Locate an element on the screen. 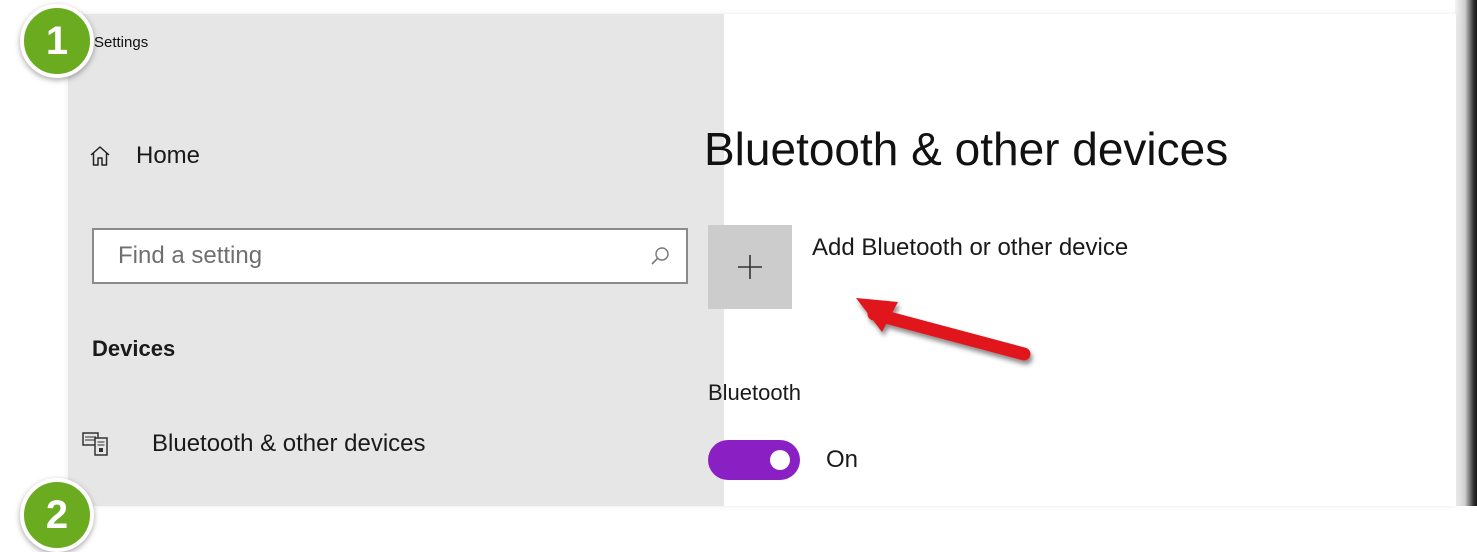 The height and width of the screenshot is (552, 1477). bluetooth-devices-icon is located at coordinates (95, 444).